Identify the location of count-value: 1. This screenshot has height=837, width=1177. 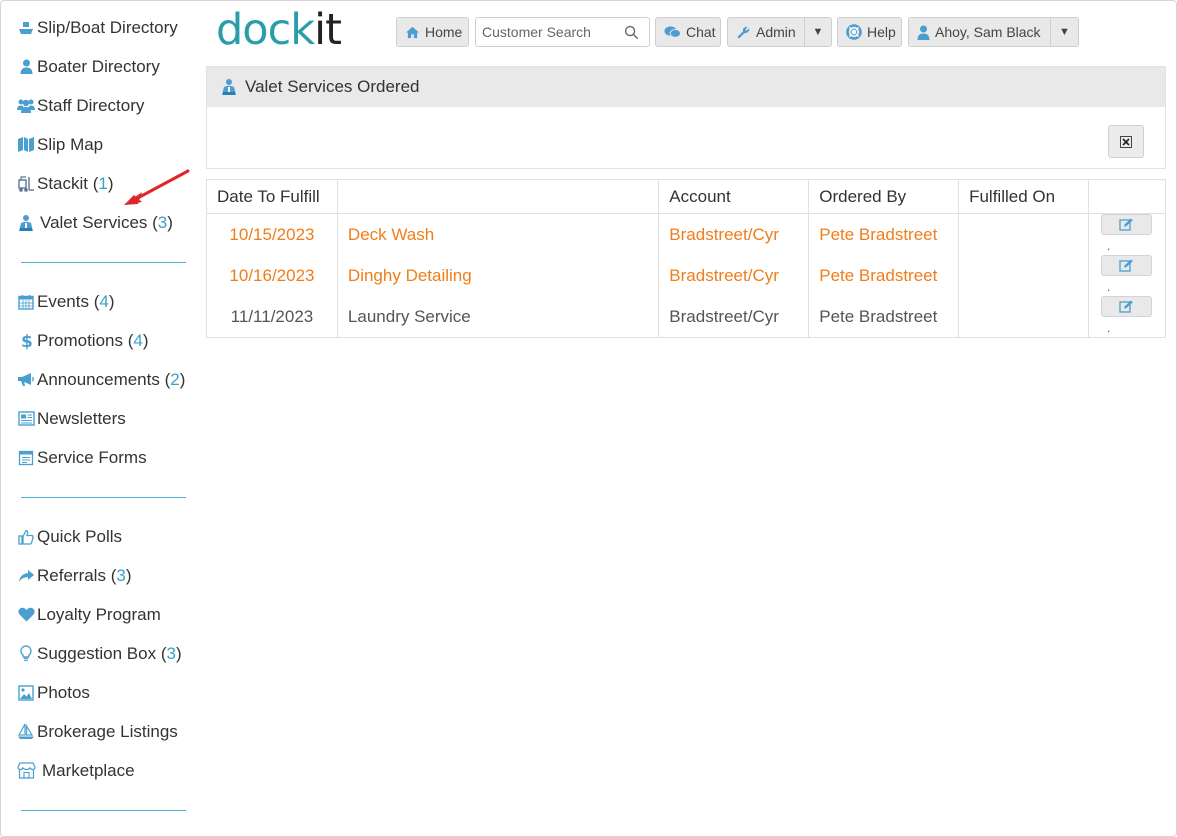
(103, 183).